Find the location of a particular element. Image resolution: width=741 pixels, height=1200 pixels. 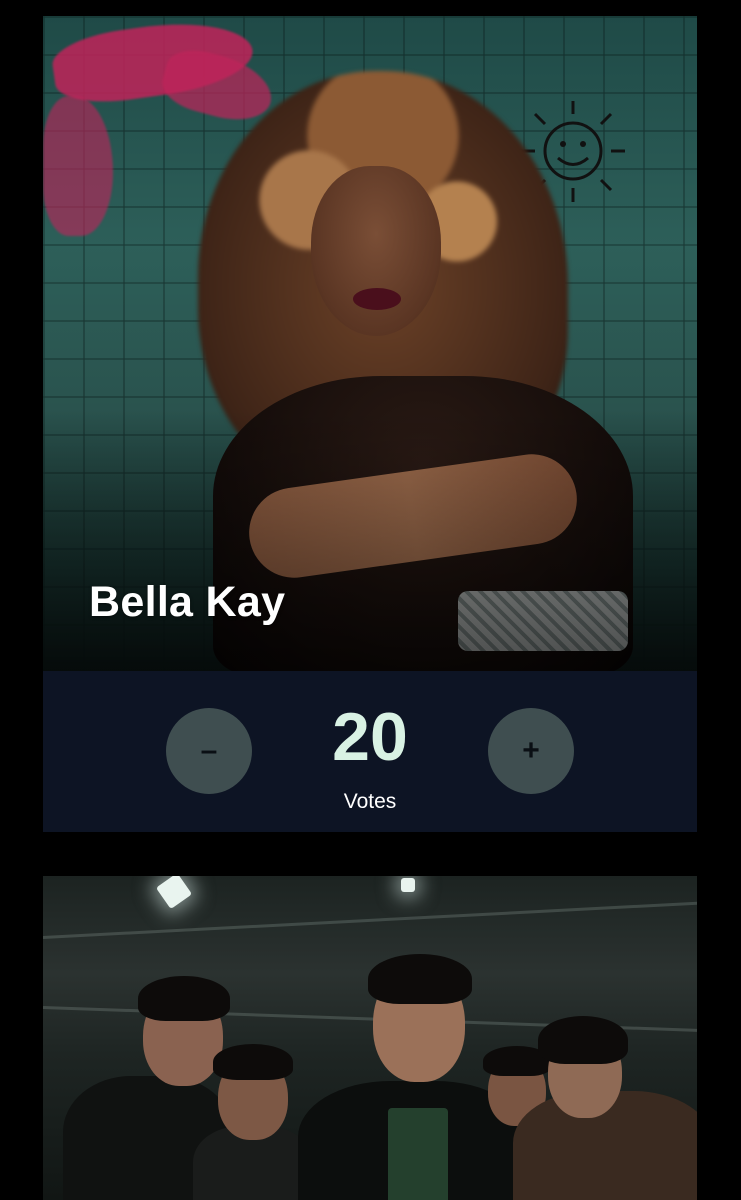

artist-name: Bella Kay is located at coordinates (187, 602).